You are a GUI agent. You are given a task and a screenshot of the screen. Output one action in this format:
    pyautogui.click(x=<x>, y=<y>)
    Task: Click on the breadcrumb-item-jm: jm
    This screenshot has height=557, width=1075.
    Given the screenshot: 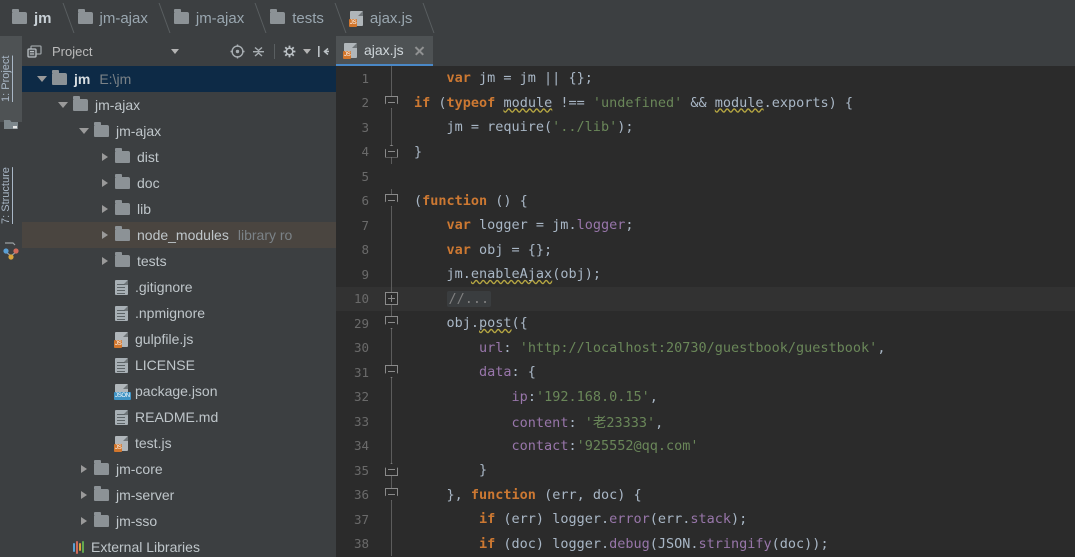 What is the action you would take?
    pyautogui.click(x=34, y=18)
    